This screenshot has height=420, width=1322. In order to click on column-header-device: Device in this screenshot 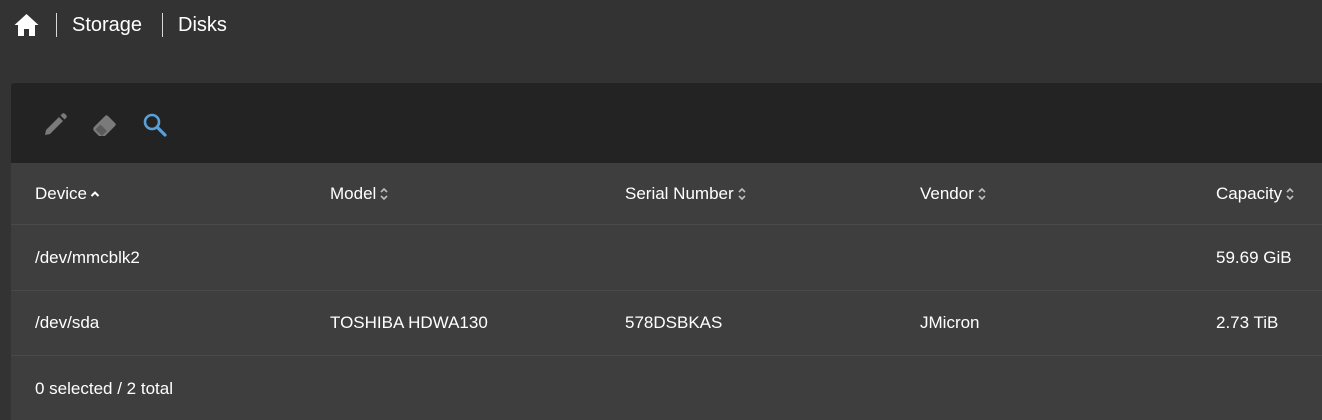, I will do `click(67, 194)`.